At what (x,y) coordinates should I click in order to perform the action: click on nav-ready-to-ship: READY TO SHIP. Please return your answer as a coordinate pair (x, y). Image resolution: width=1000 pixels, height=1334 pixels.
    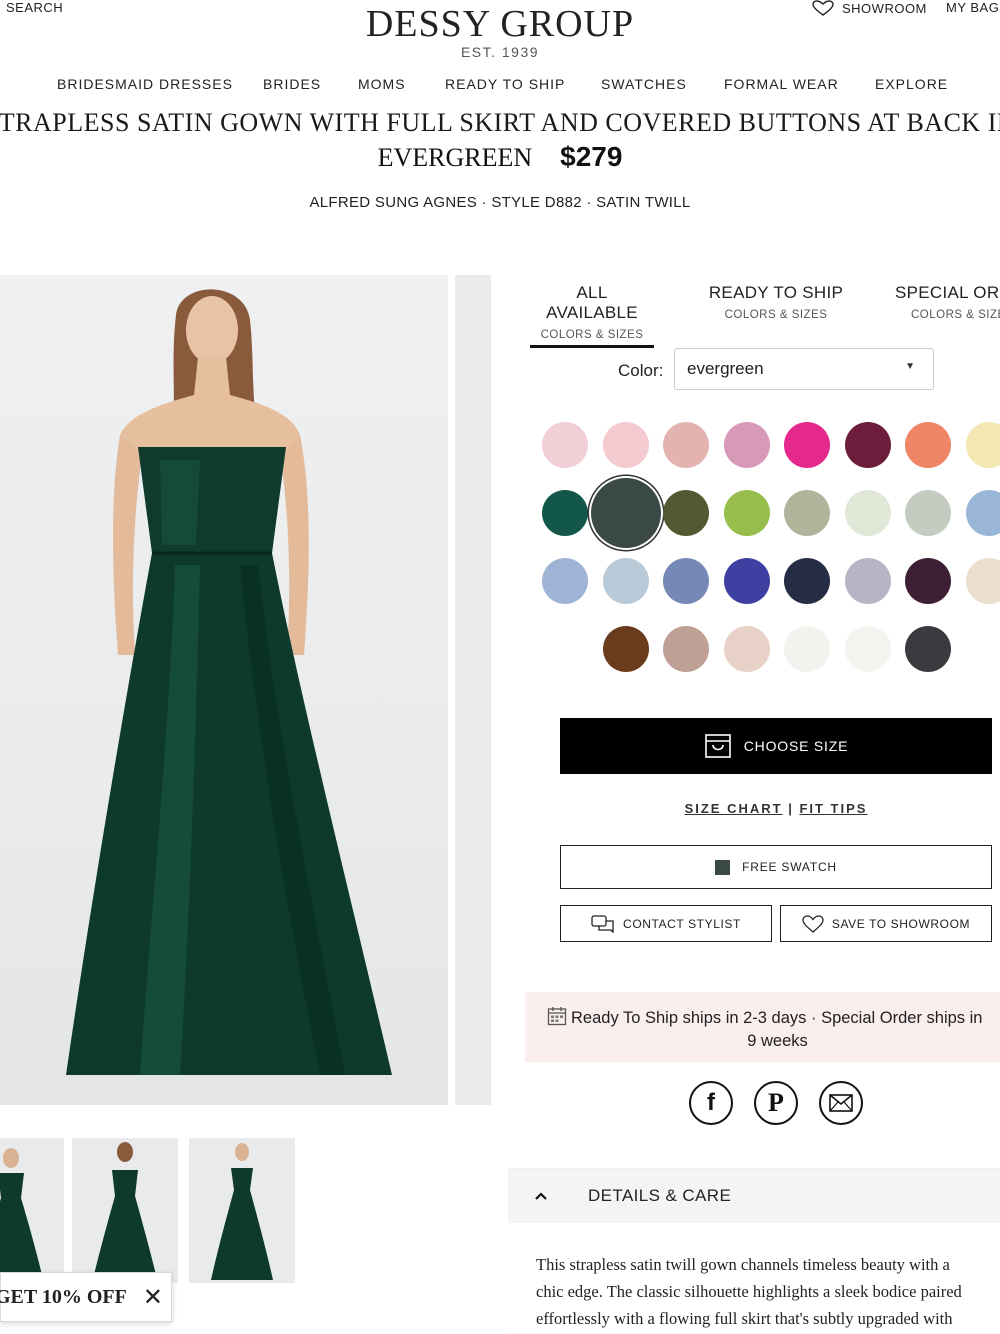
    Looking at the image, I should click on (505, 84).